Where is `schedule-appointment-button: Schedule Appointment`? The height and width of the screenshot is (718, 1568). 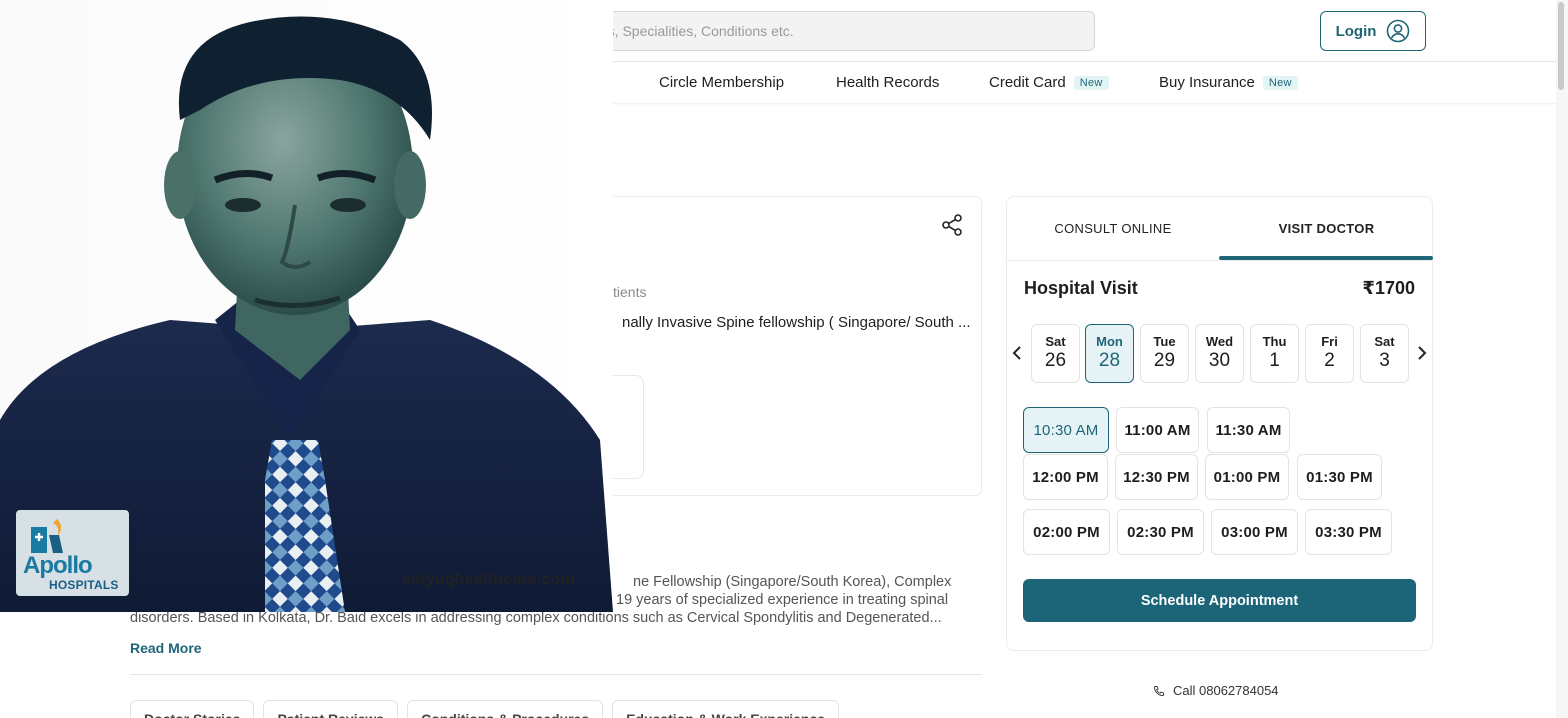
schedule-appointment-button: Schedule Appointment is located at coordinates (1219, 600).